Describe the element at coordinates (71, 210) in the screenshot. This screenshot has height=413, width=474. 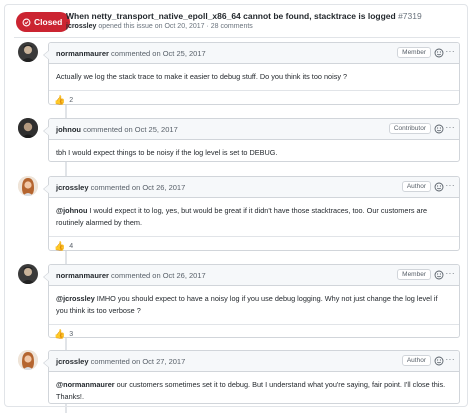
I see `user-mention: @johnou` at that location.